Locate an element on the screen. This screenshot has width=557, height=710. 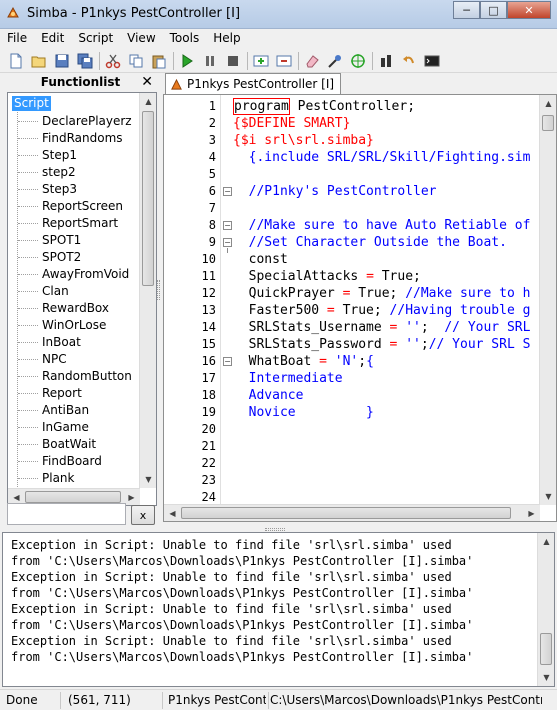
functionlist-item: BoatWait is located at coordinates (75, 444).